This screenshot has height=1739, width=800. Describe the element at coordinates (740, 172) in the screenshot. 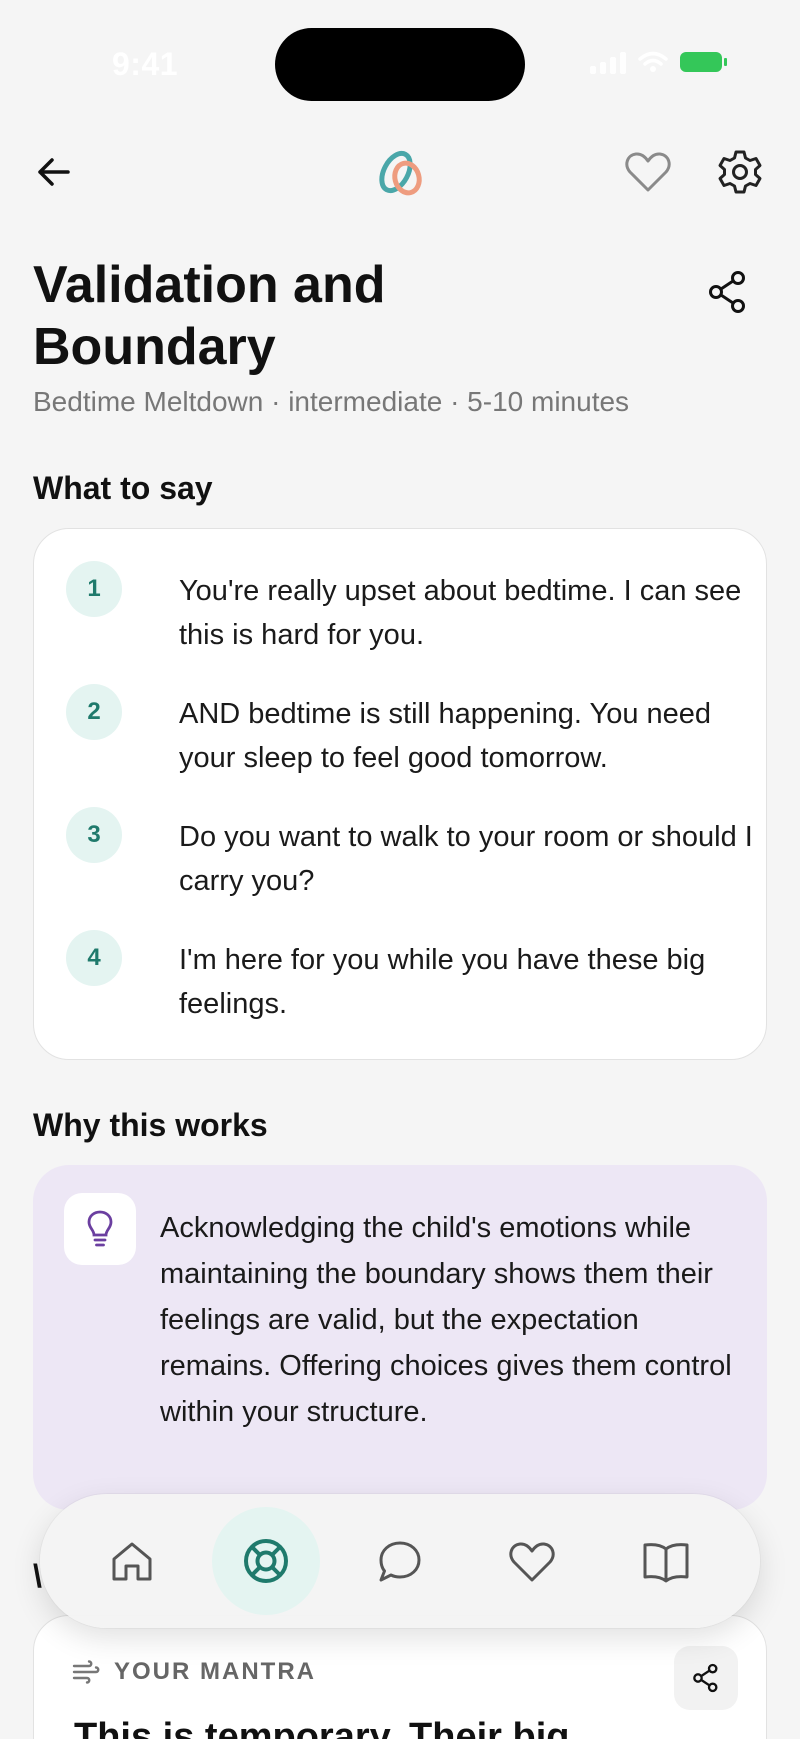

I see `gear-icon` at that location.